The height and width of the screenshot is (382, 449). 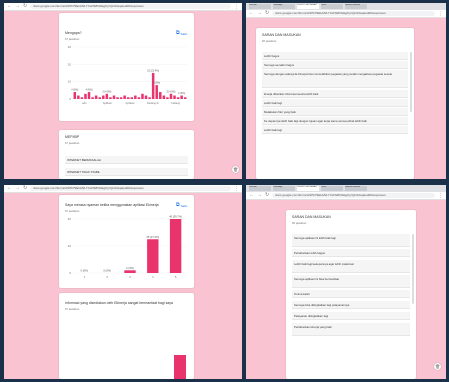 I want to click on response-count: 67 jawaban, so click(x=72, y=211).